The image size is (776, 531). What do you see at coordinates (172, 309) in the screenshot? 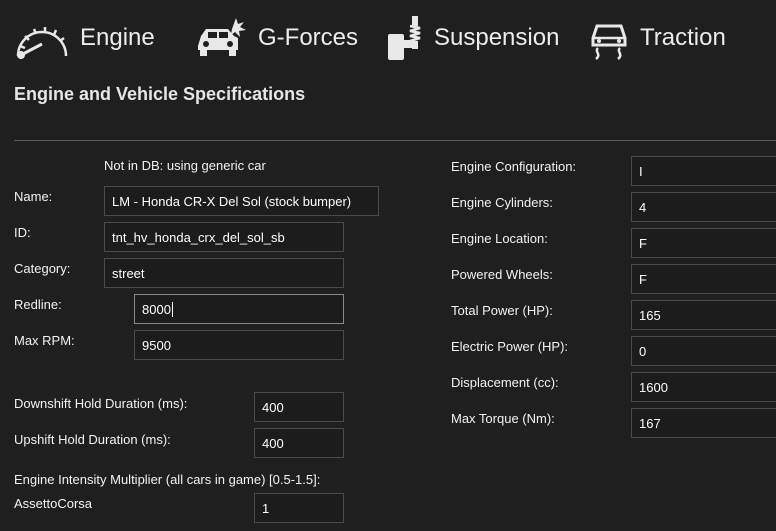
I see `text-caret` at bounding box center [172, 309].